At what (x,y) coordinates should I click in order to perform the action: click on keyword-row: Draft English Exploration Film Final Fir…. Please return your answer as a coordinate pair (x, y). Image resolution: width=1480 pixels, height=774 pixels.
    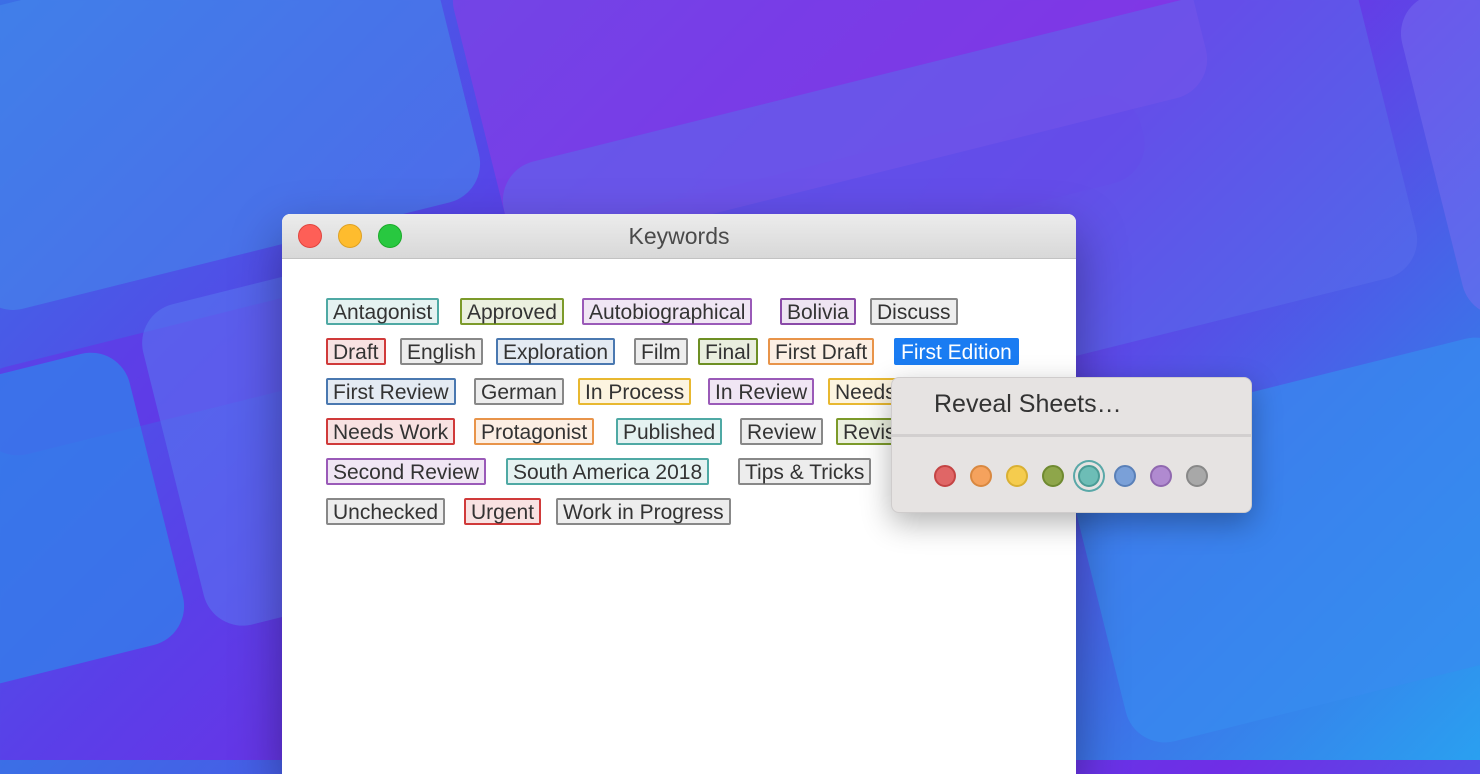
    Looking at the image, I should click on (686, 358).